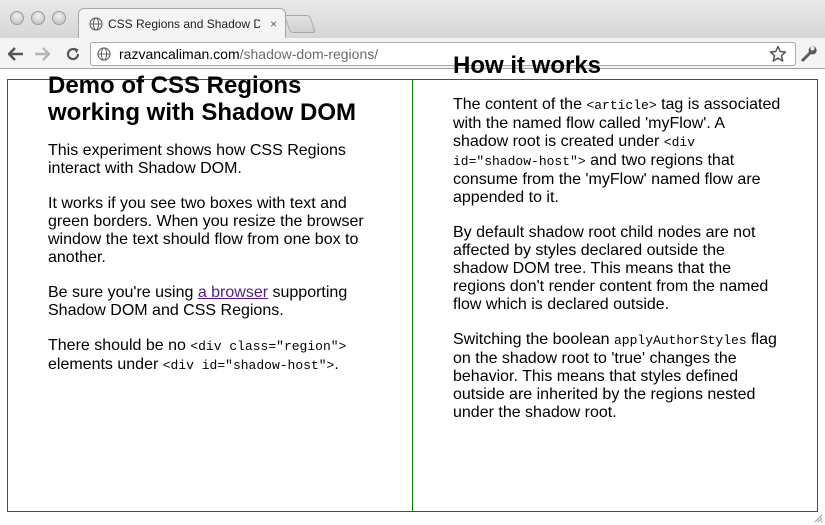 The height and width of the screenshot is (525, 825). I want to click on resize-grip-icon, so click(818, 518).